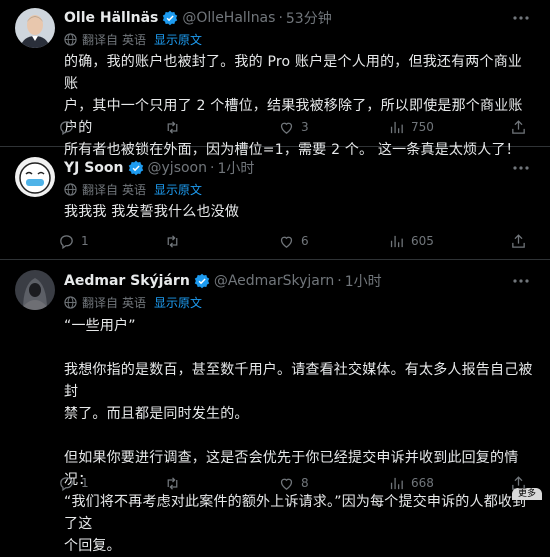 Image resolution: width=550 pixels, height=557 pixels. I want to click on views-button: 668, so click(411, 483).